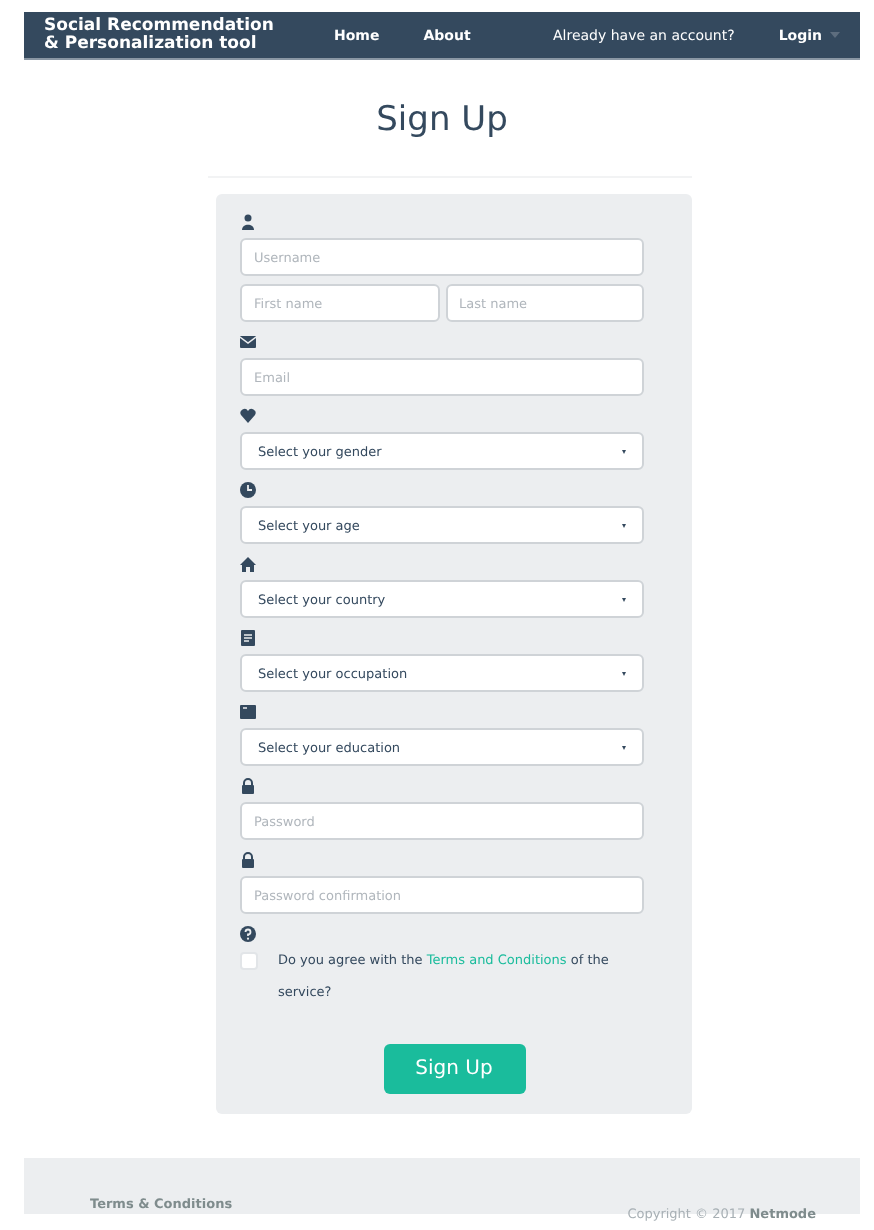 The height and width of the screenshot is (1230, 874). Describe the element at coordinates (248, 222) in the screenshot. I see `person-icon` at that location.